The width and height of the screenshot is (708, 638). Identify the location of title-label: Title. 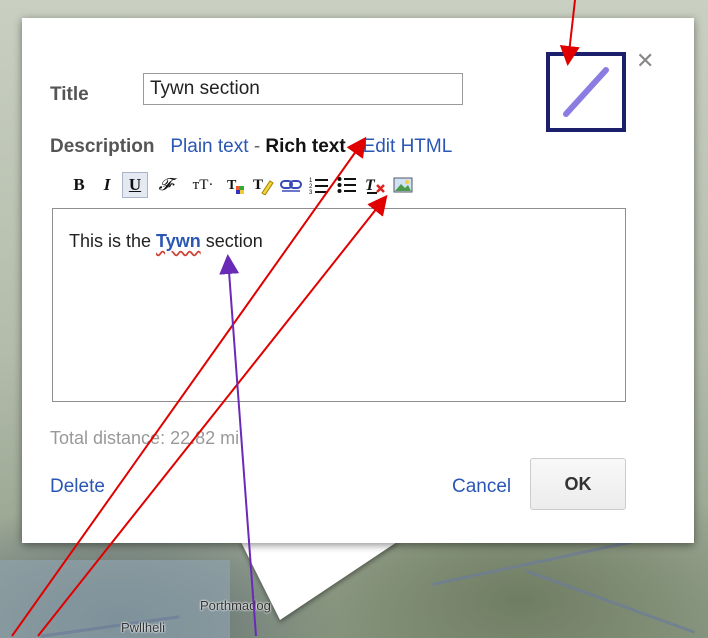
(69, 94).